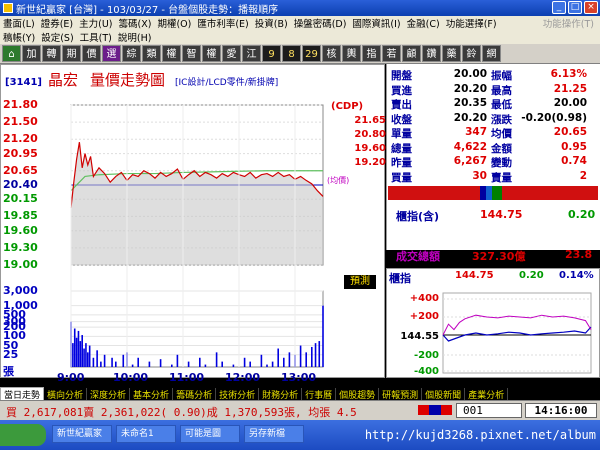 The width and height of the screenshot is (600, 450). I want to click on toolbar-button: 8, so click(291, 53).